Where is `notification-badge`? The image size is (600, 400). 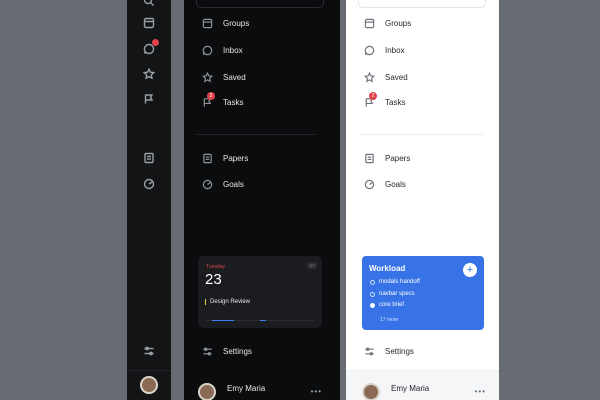 notification-badge is located at coordinates (155, 42).